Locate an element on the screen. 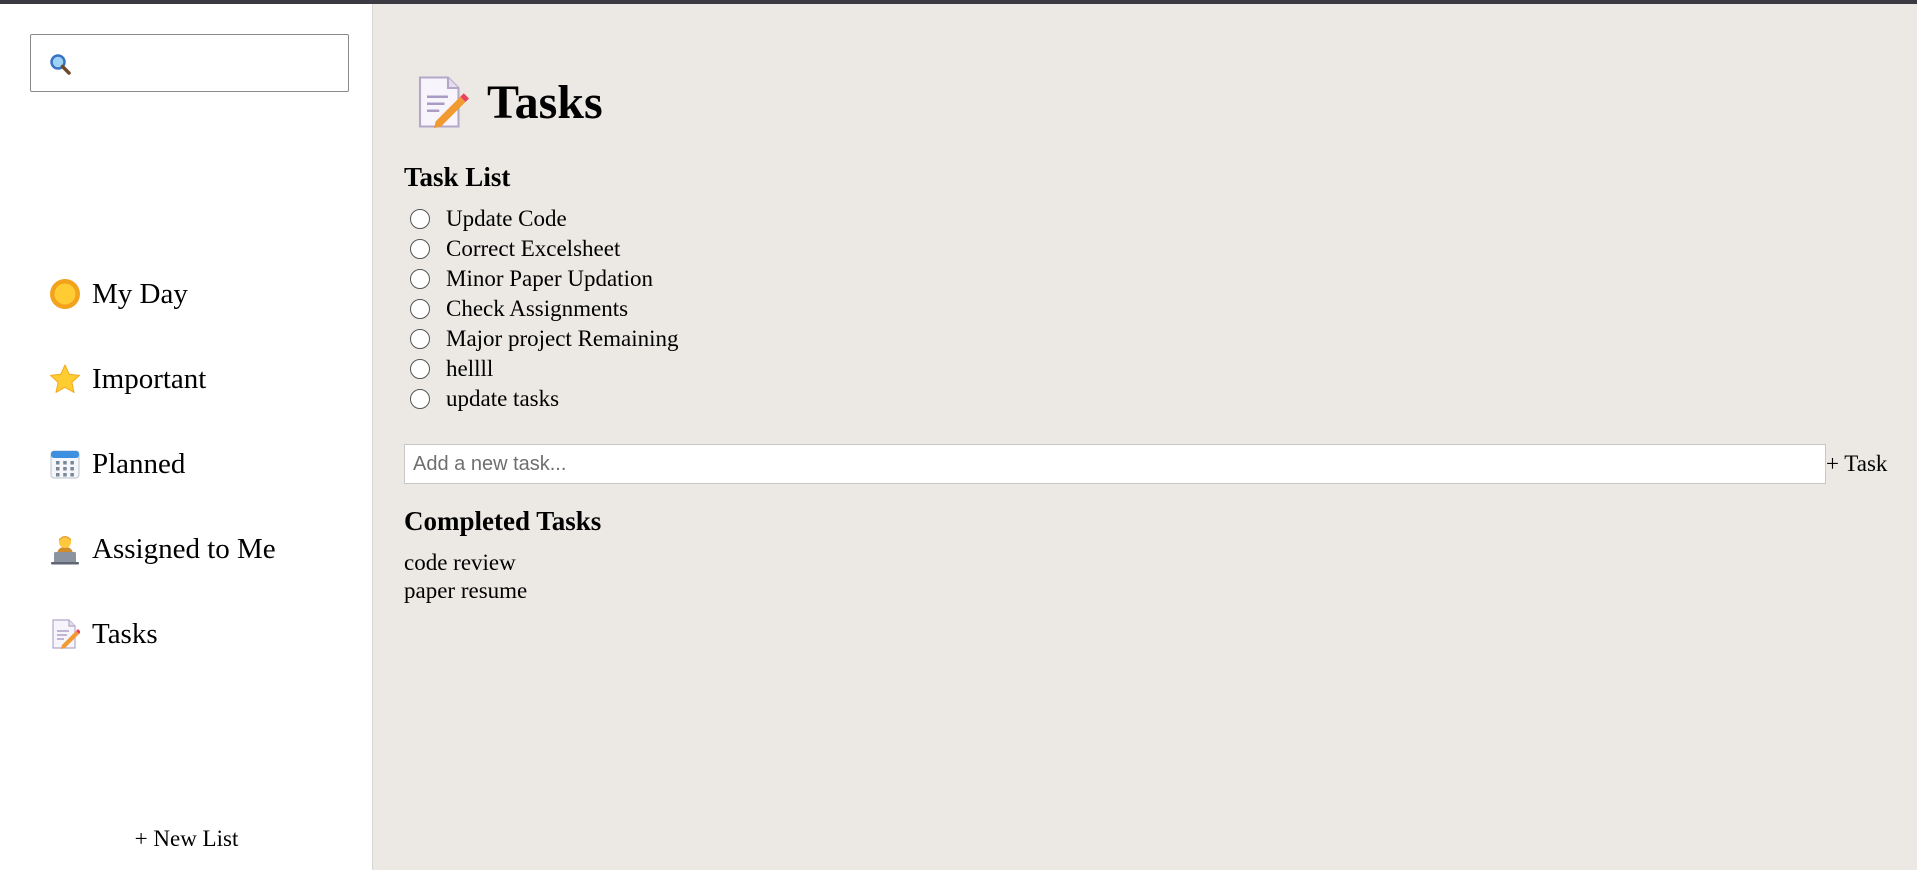  sidebar-item-label: Important is located at coordinates (149, 378).